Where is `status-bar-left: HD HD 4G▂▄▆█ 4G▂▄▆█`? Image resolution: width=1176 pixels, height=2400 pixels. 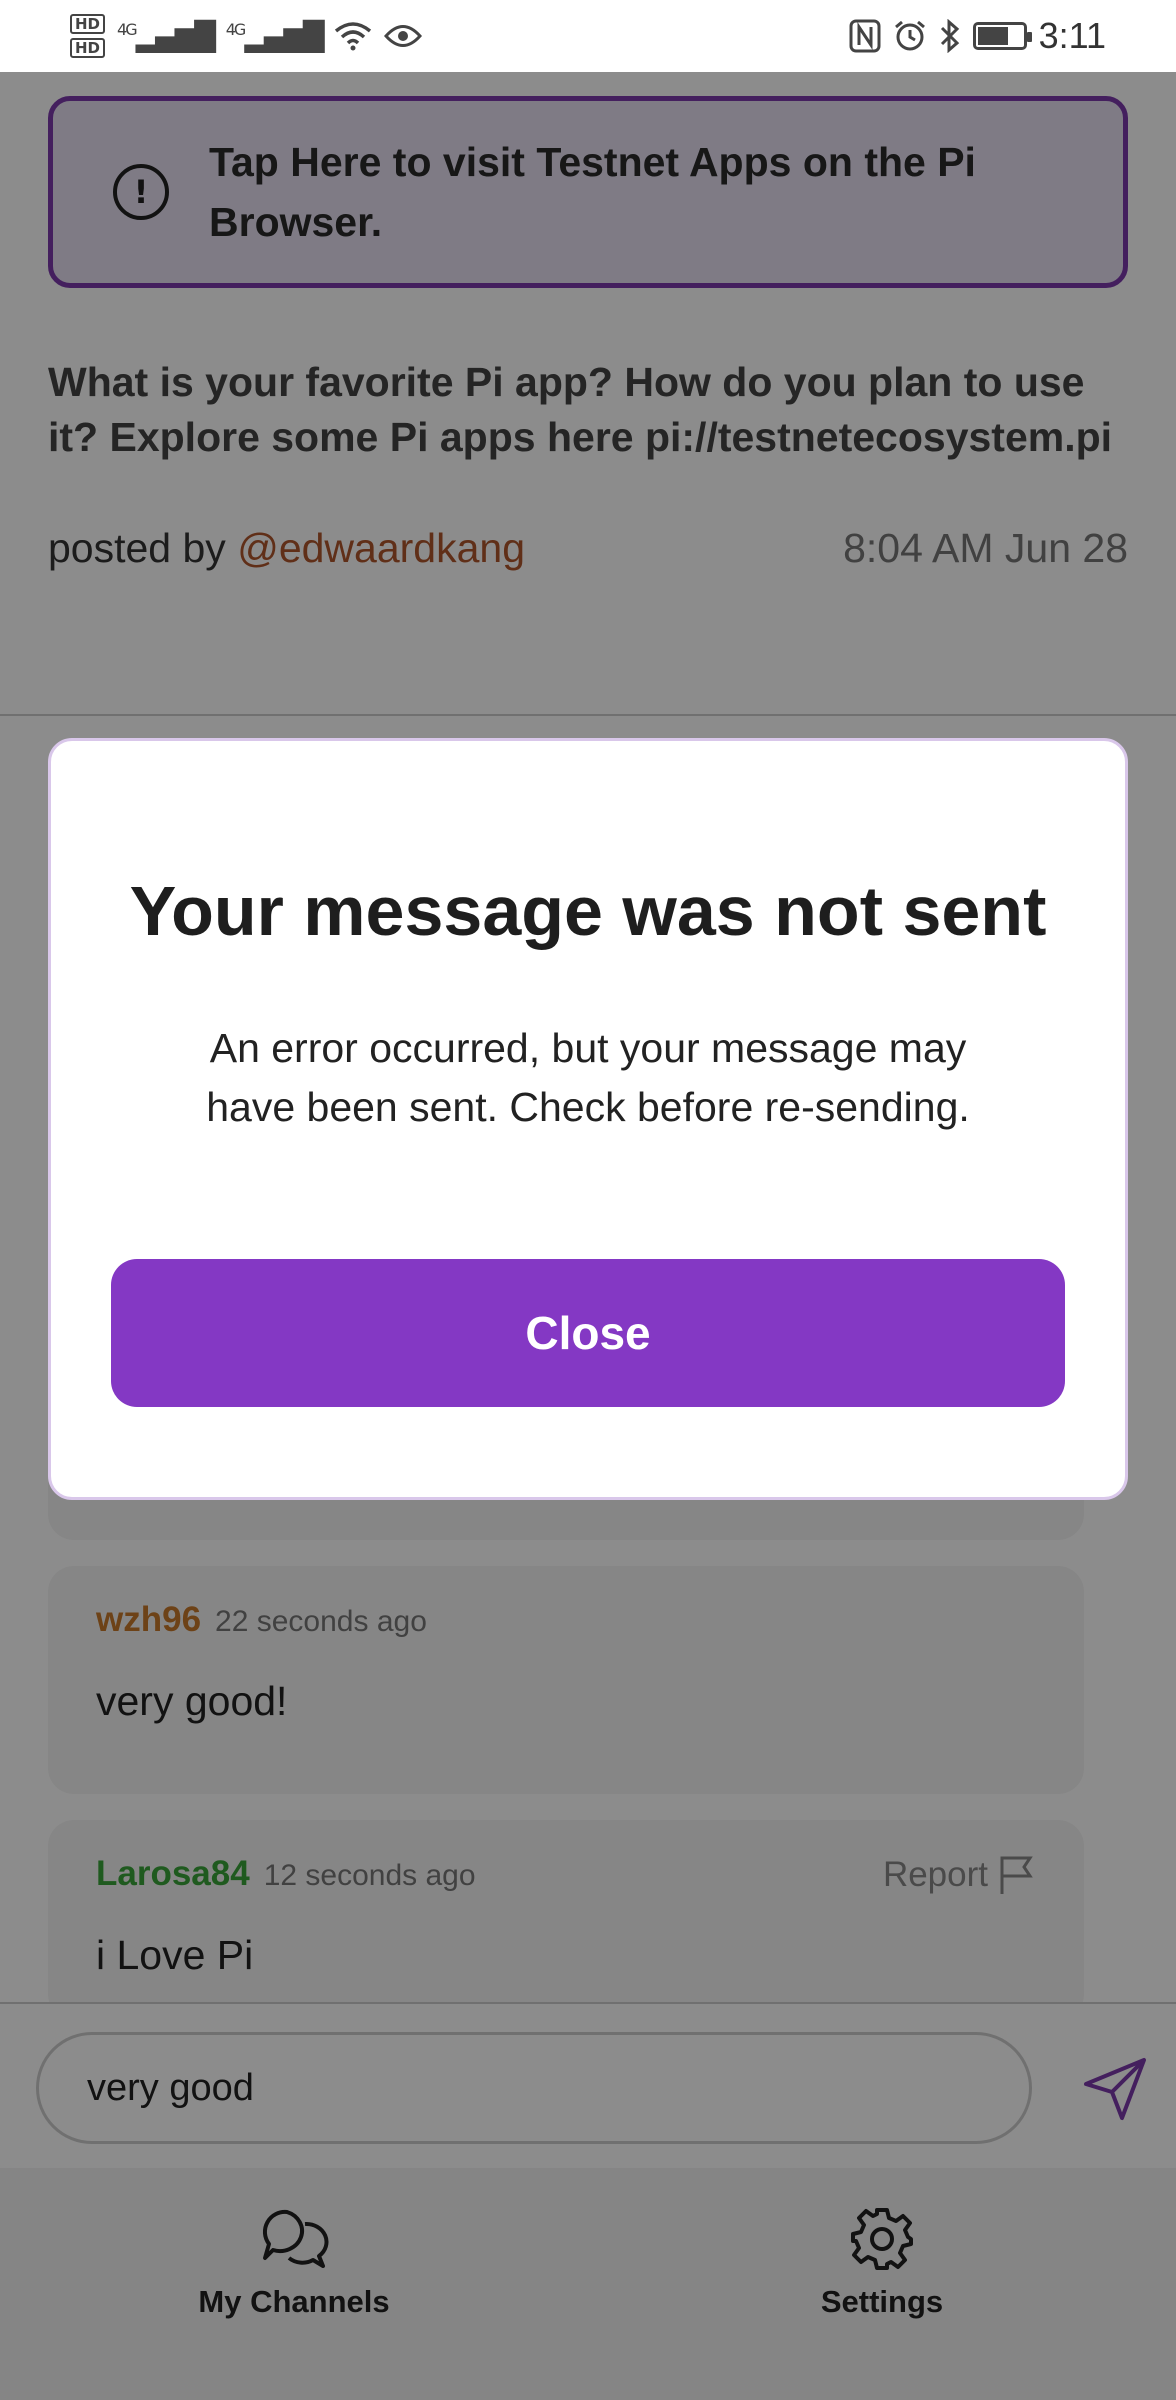 status-bar-left: HD HD 4G▂▄▆█ 4G▂▄▆█ is located at coordinates (246, 36).